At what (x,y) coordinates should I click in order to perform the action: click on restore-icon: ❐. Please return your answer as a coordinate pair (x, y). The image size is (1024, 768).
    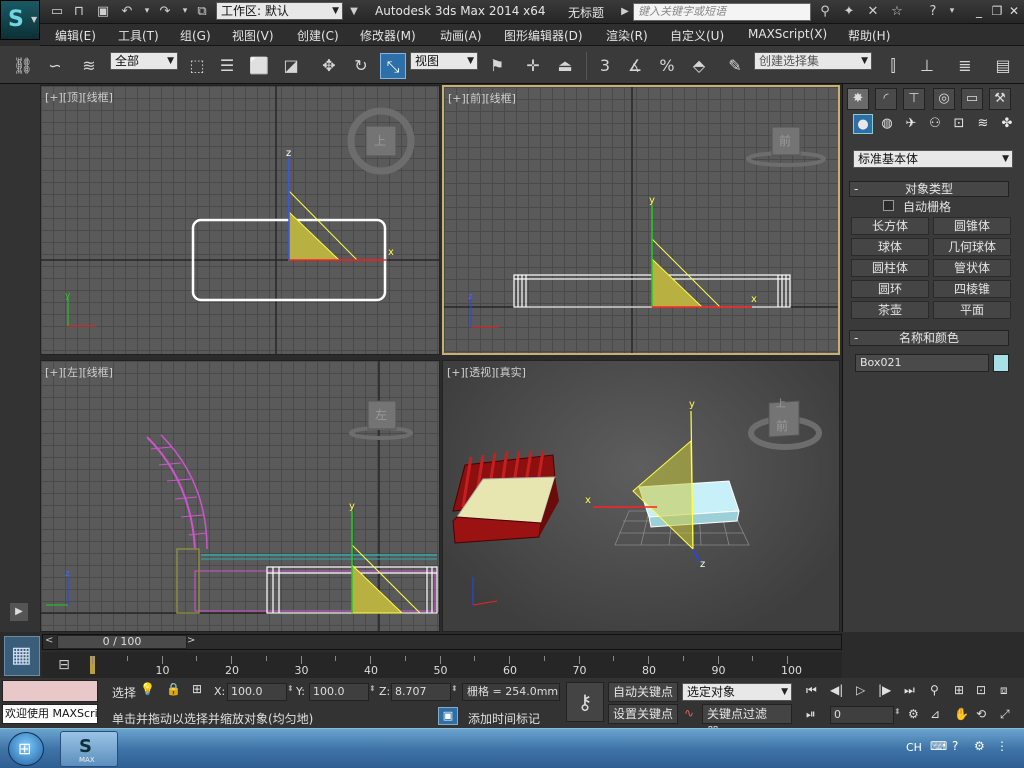
    Looking at the image, I should click on (997, 11).